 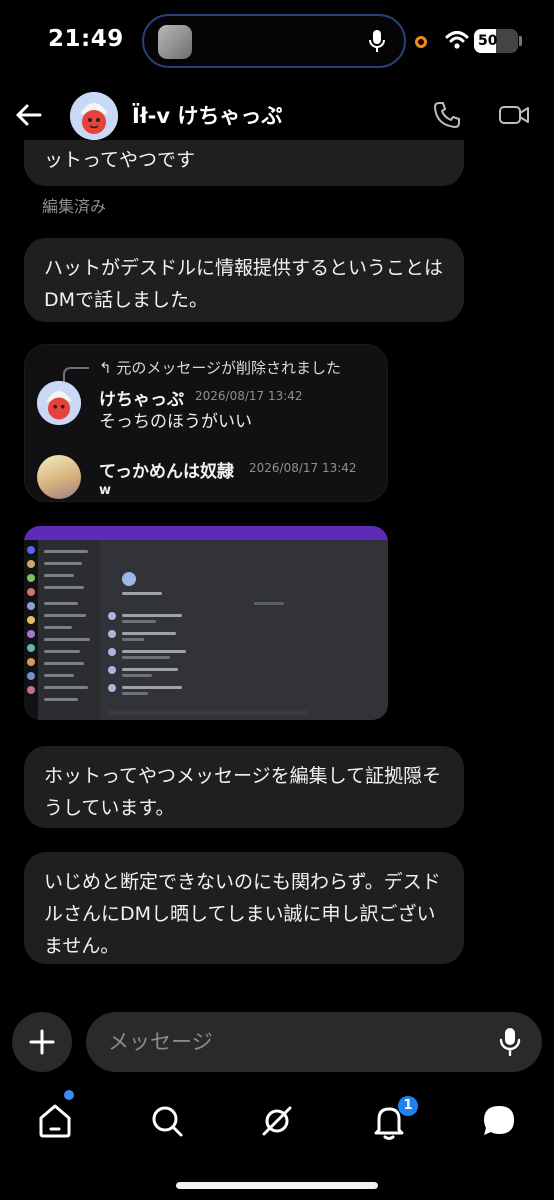 I want to click on messages-icon, so click(x=499, y=1121).